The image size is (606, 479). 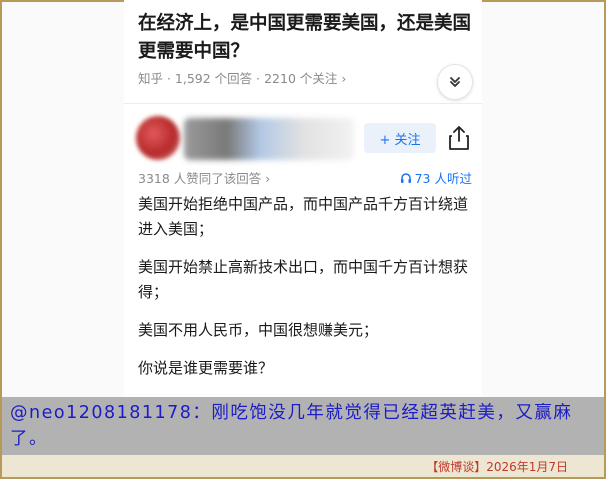 I want to click on question-title: 在经济上，是中国更需要美国，还是美国更需要中国？, so click(x=306, y=38).